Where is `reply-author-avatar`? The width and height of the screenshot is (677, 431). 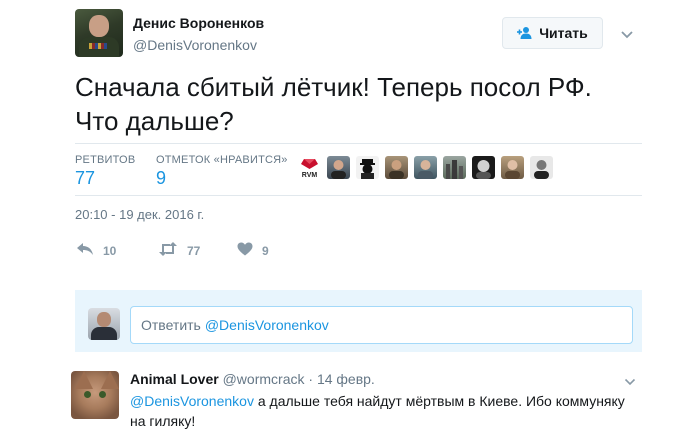
reply-author-avatar is located at coordinates (95, 395).